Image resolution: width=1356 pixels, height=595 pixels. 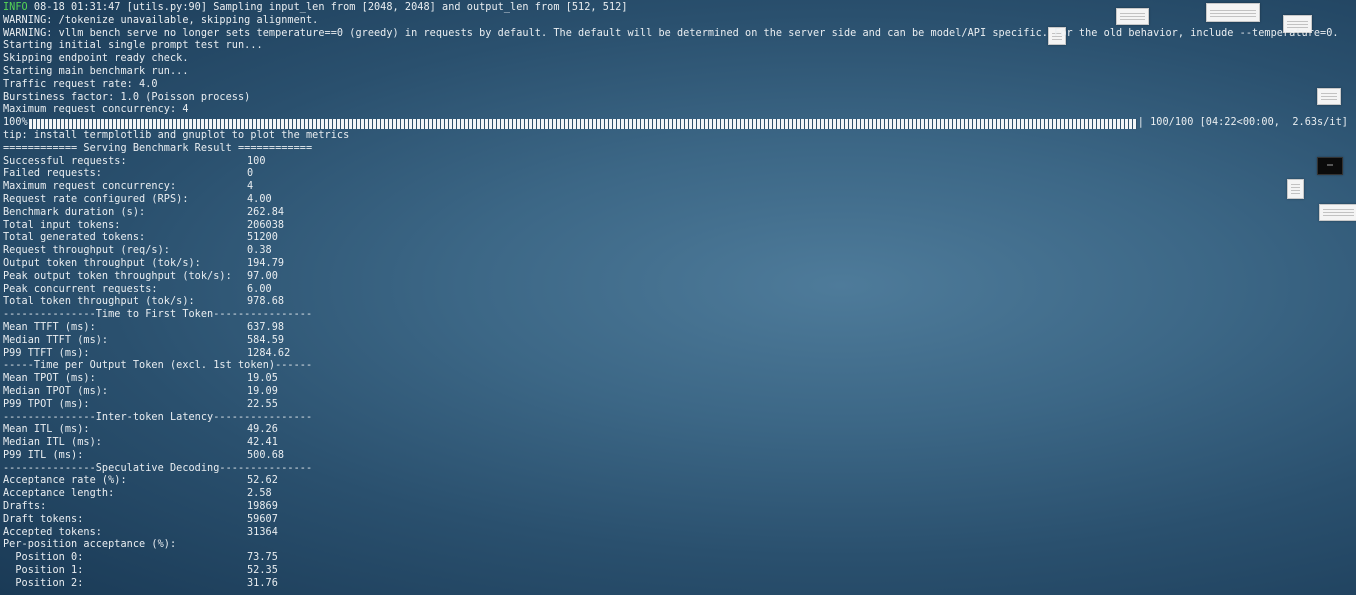 What do you see at coordinates (676, 200) in the screenshot?
I see `result-row: Request rate configured (RPS): 4.00` at bounding box center [676, 200].